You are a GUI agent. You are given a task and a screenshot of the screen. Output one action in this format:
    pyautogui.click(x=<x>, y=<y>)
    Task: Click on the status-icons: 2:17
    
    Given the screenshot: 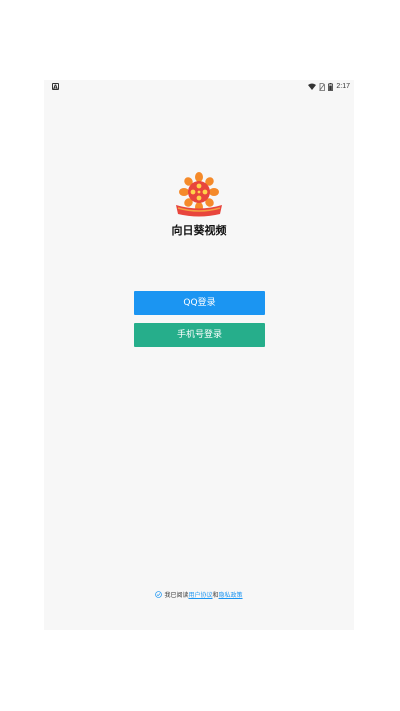 What is the action you would take?
    pyautogui.click(x=329, y=86)
    